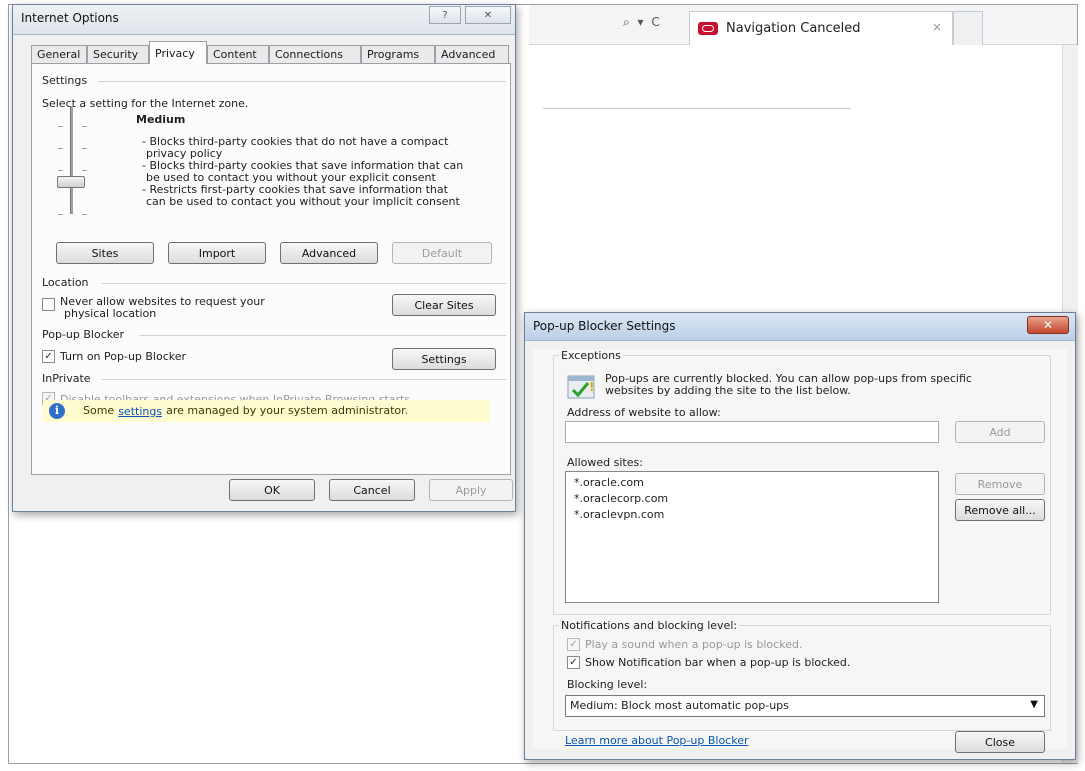  What do you see at coordinates (1034, 704) in the screenshot?
I see `chevron-down-icon: ▼` at bounding box center [1034, 704].